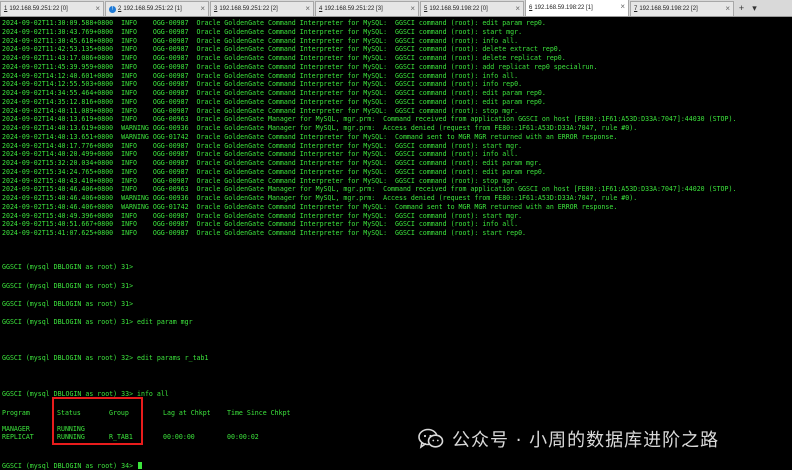 This screenshot has height=470, width=792. I want to click on session-tab-7: 7 192.168.59.198:22 [2] ×, so click(682, 8).